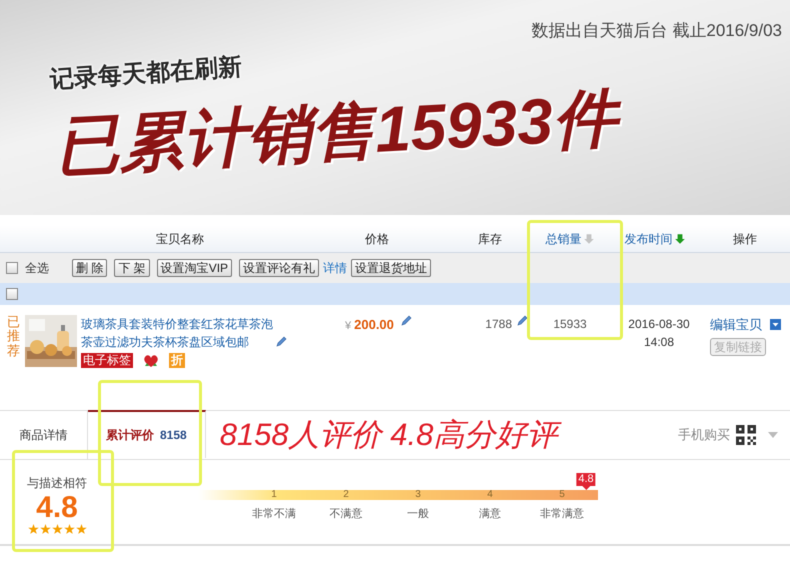 The height and width of the screenshot is (574, 790). I want to click on product-title-link: 玻璃茶具套装特价整套红茶花草茶泡茶壶过滤功夫茶杯茶盘区域包邮, so click(178, 333).